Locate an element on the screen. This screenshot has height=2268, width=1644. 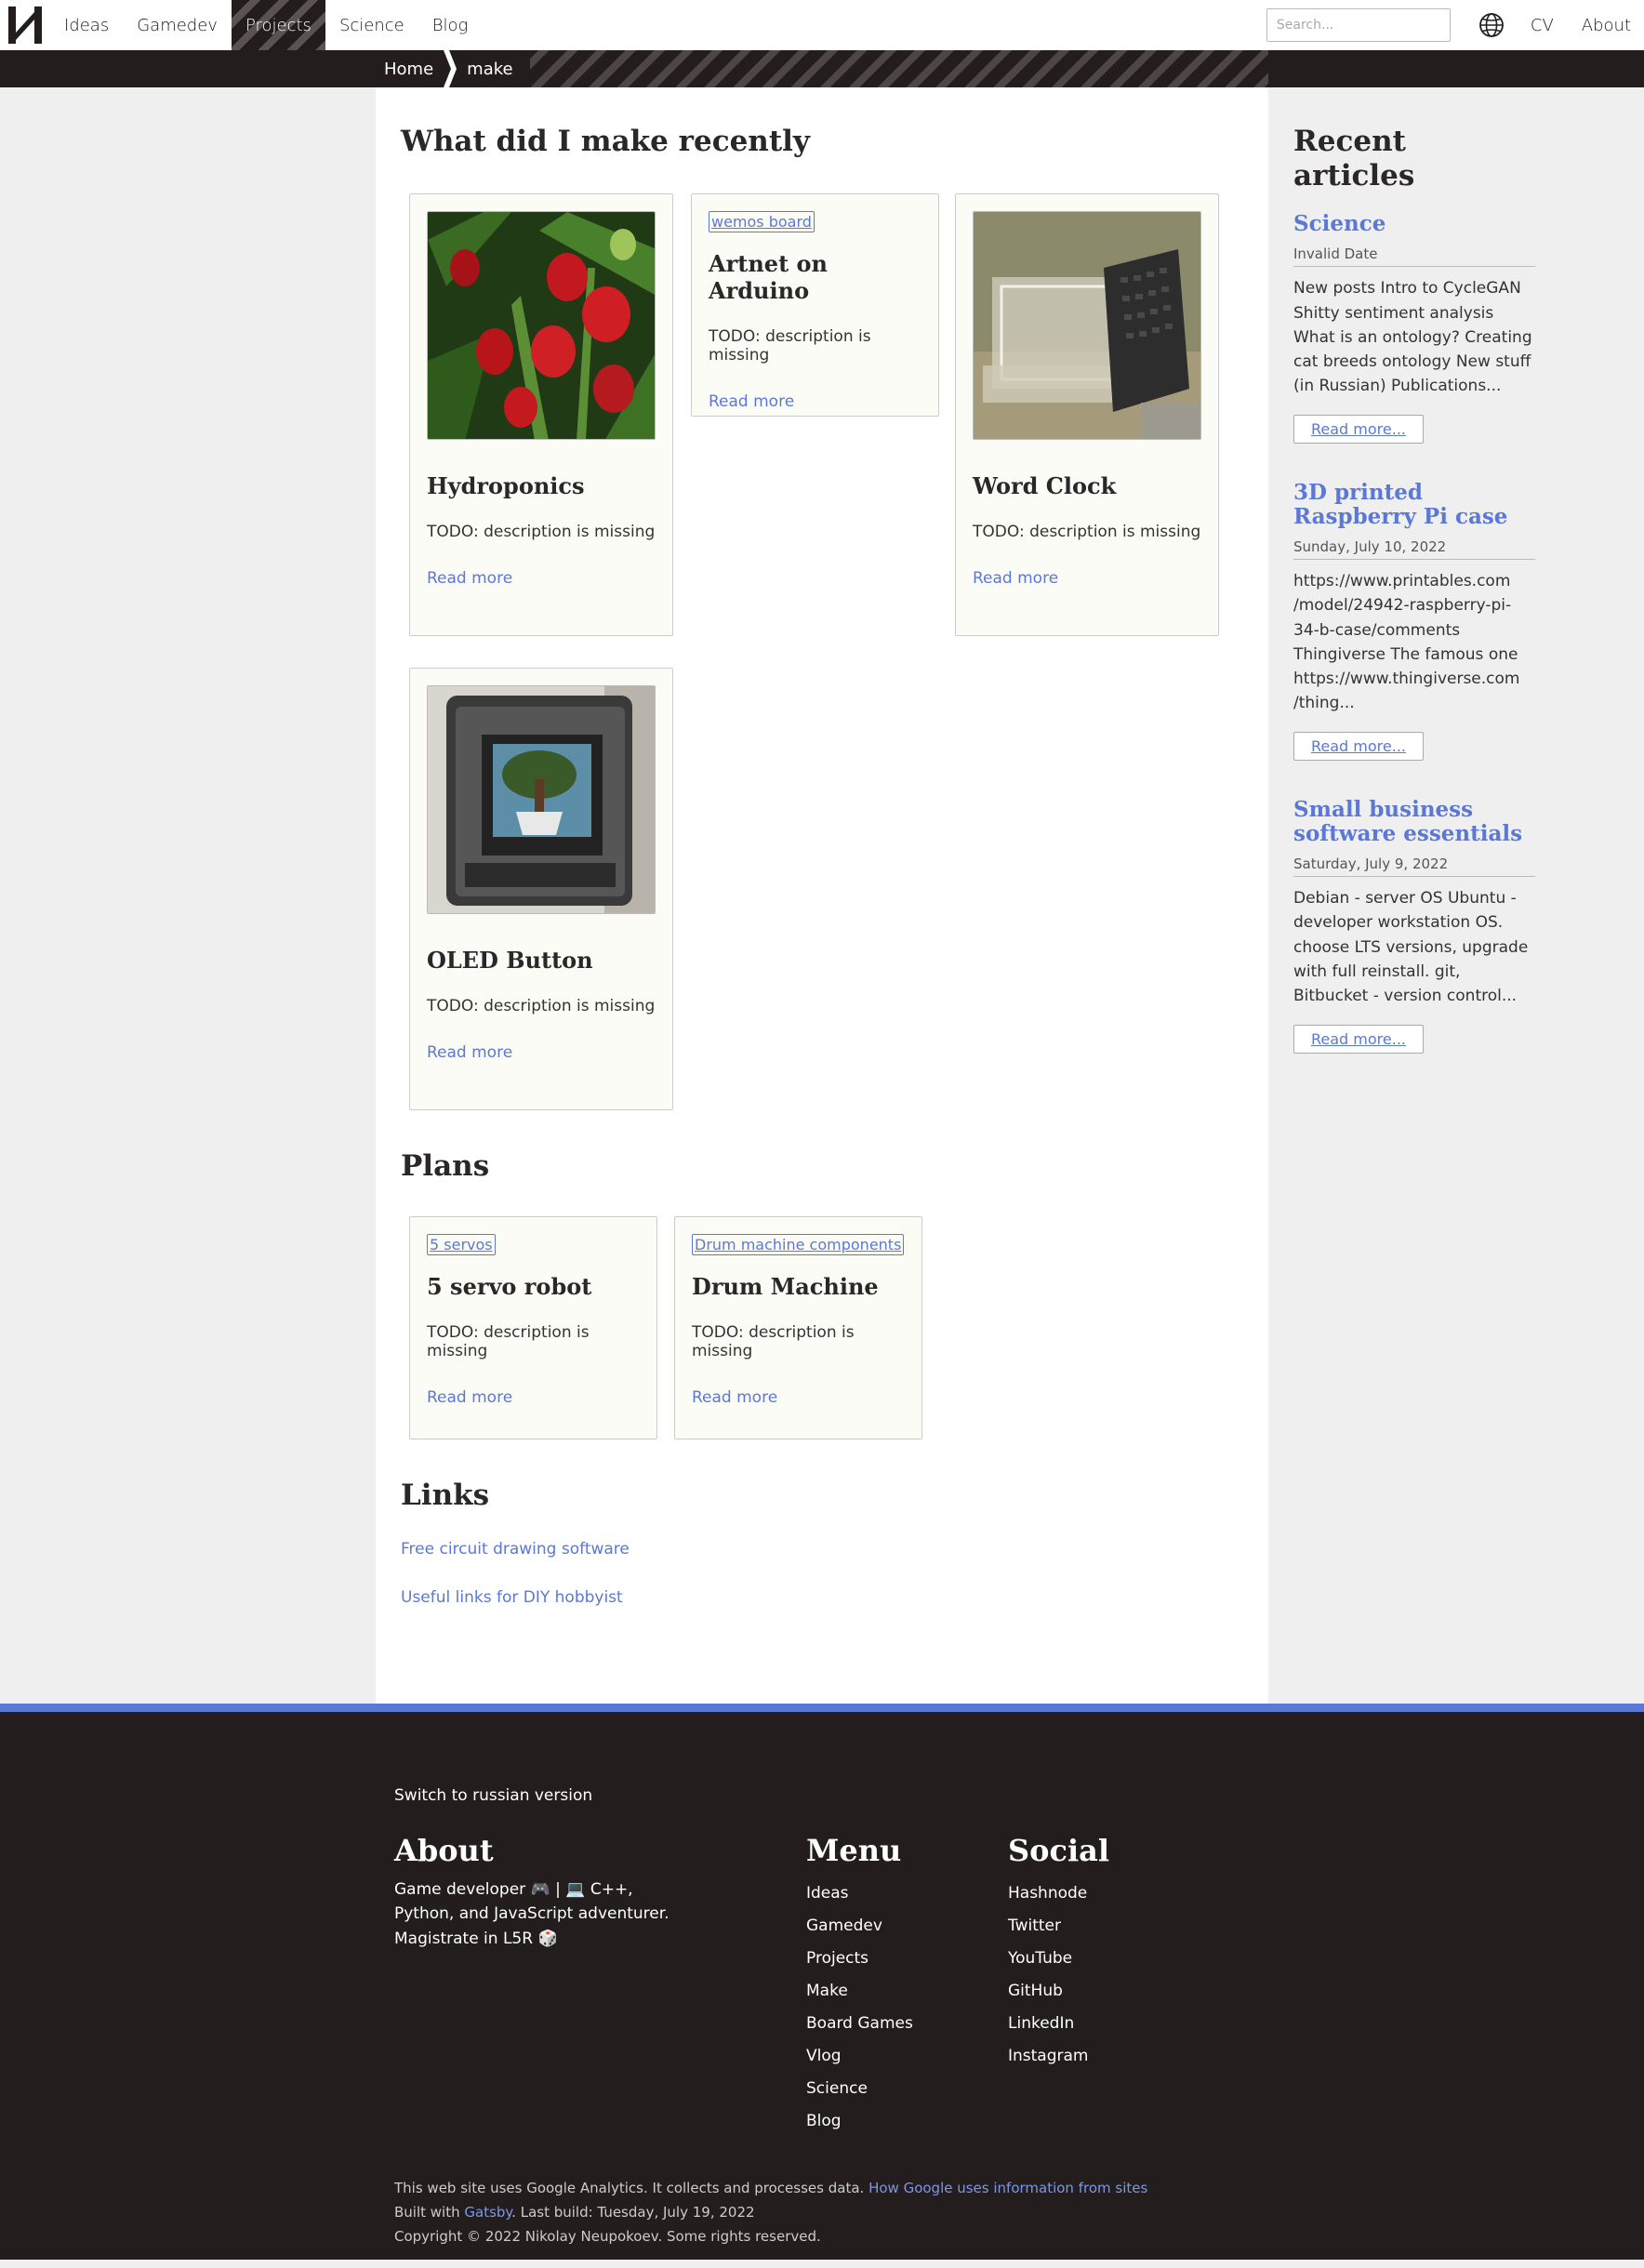
footer-menu-item: Projects is located at coordinates (837, 1958).